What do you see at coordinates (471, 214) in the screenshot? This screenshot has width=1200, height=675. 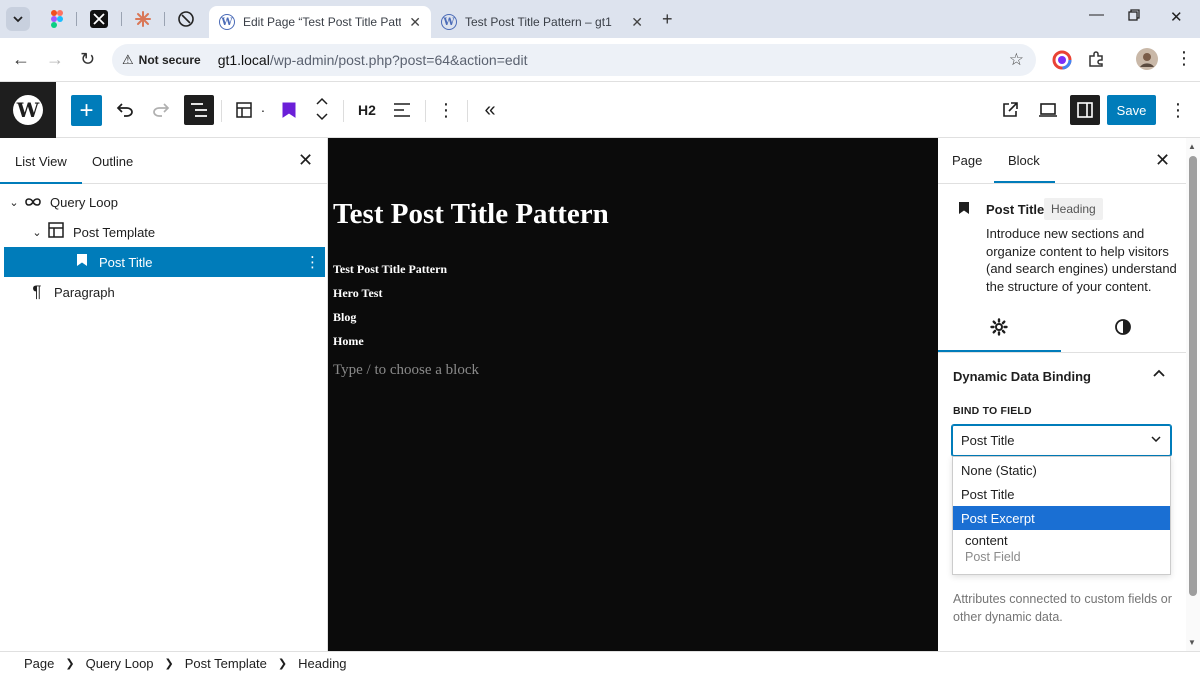 I see `post-title-heading: Test Post Title Pattern` at bounding box center [471, 214].